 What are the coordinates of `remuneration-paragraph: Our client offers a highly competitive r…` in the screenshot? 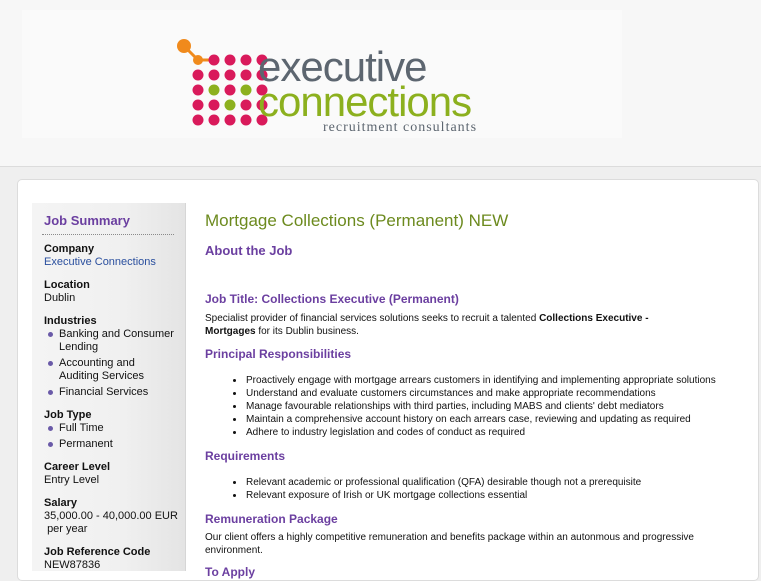 It's located at (449, 544).